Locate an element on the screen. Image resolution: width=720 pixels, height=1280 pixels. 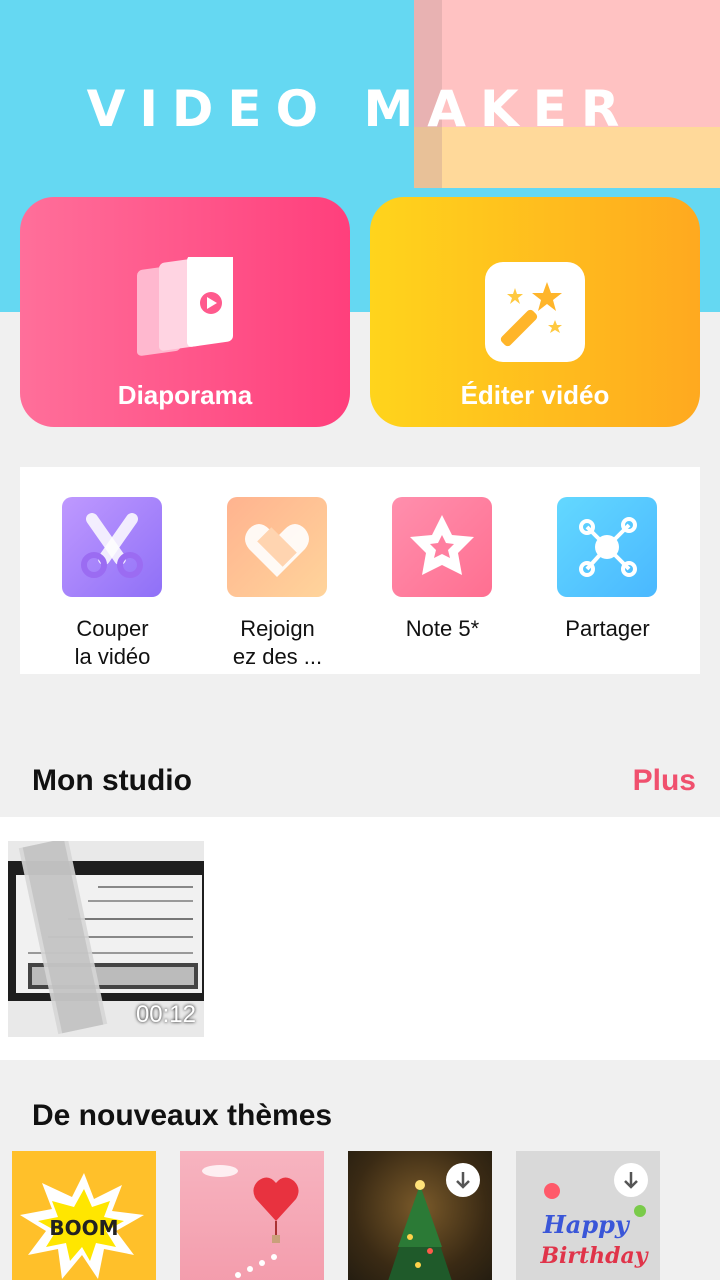
theme-card-heart-balloon is located at coordinates (252, 1215).